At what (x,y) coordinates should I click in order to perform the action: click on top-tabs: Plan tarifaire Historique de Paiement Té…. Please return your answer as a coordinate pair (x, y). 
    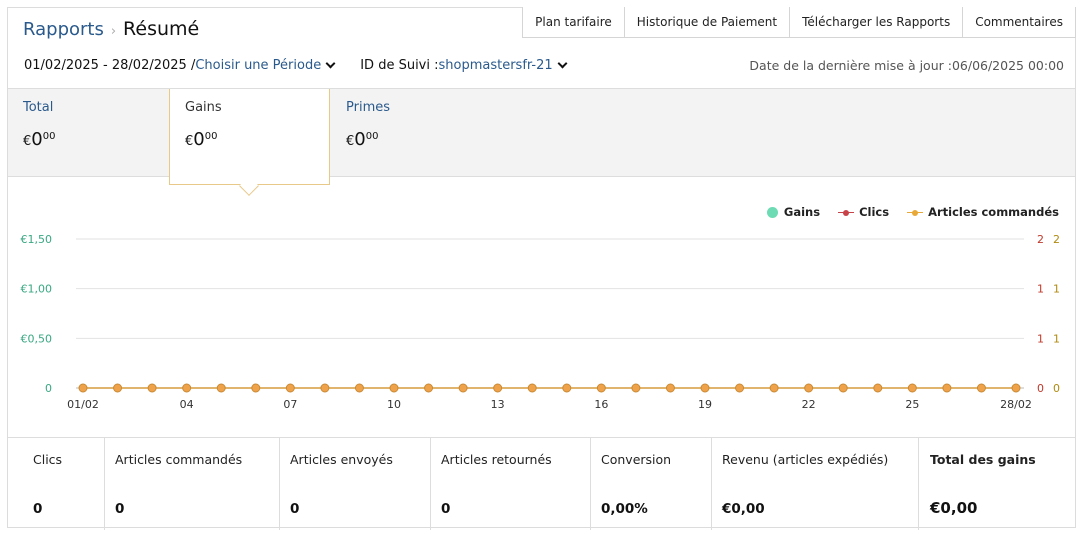
    Looking at the image, I should click on (799, 22).